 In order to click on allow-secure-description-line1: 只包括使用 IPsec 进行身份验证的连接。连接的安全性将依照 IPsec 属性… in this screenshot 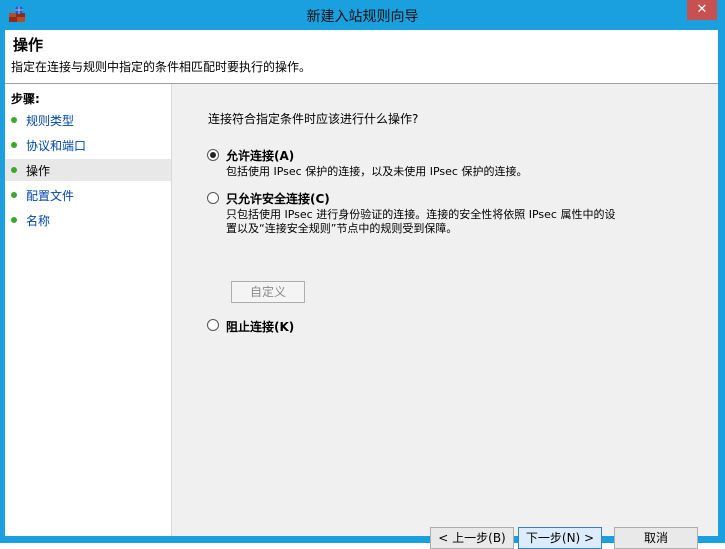, I will do `click(421, 214)`.